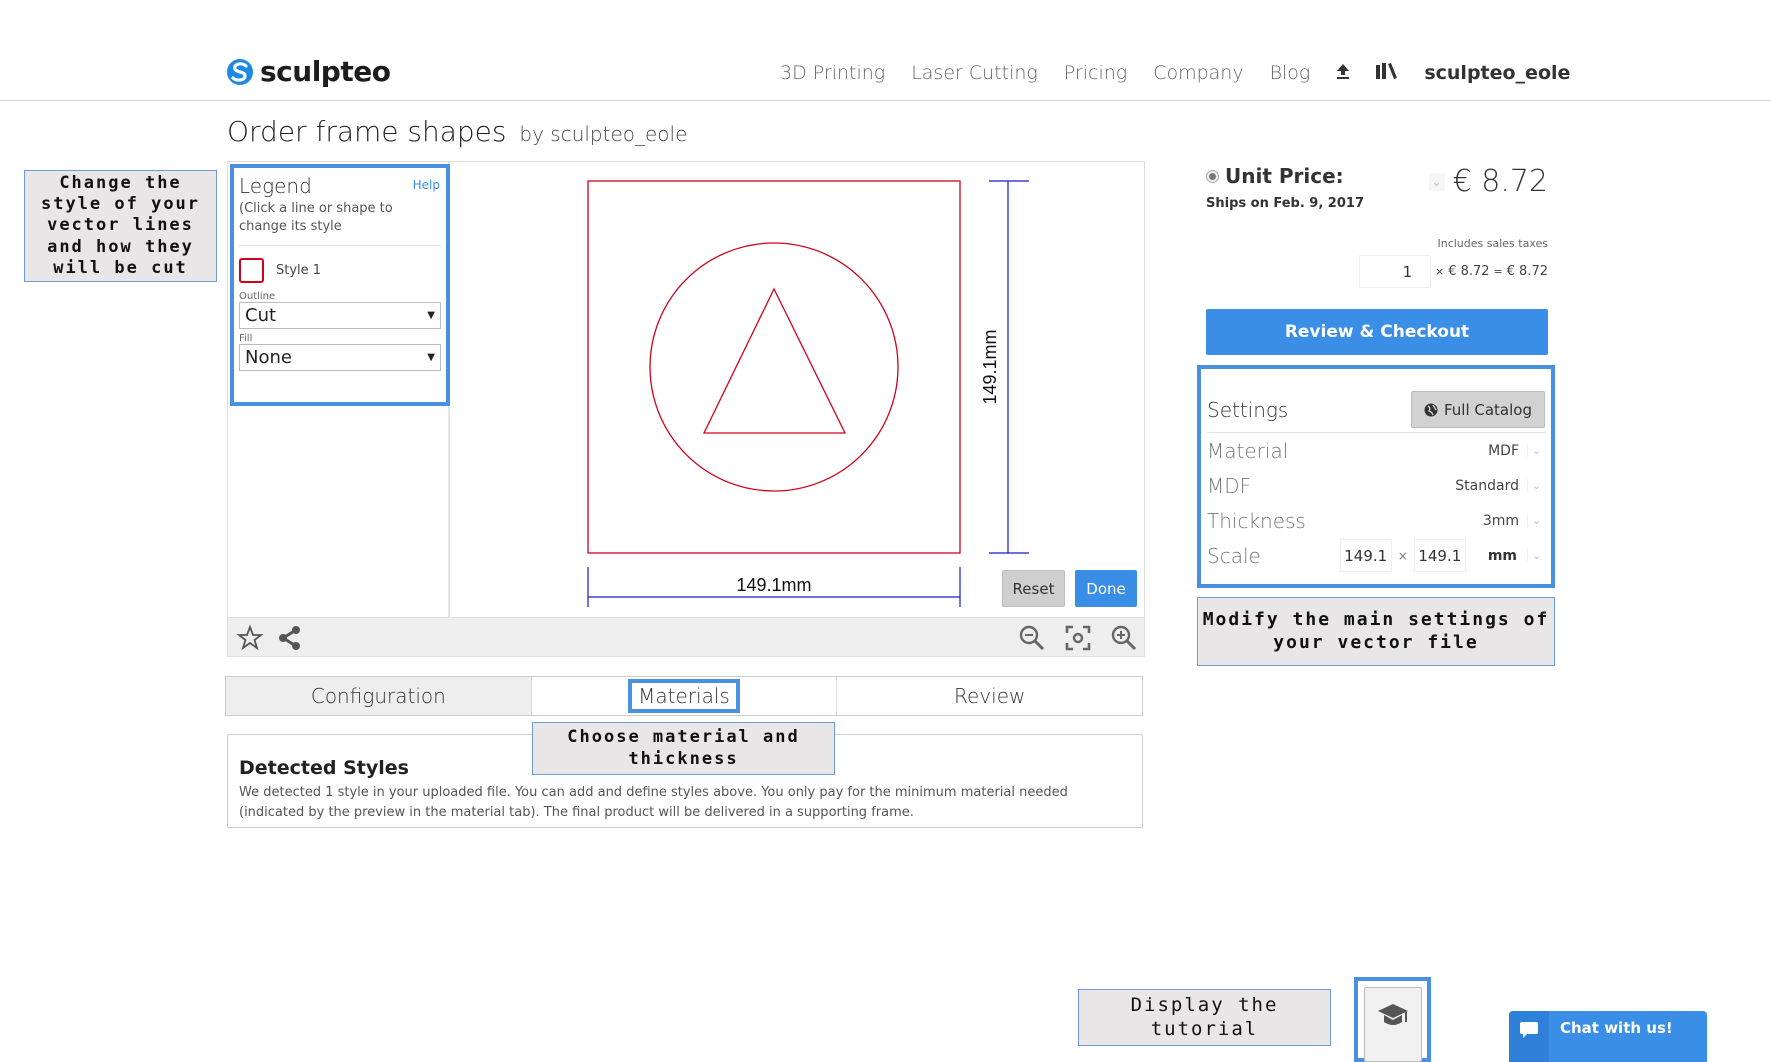  Describe the element at coordinates (299, 271) in the screenshot. I see `style-name: Style 1` at that location.